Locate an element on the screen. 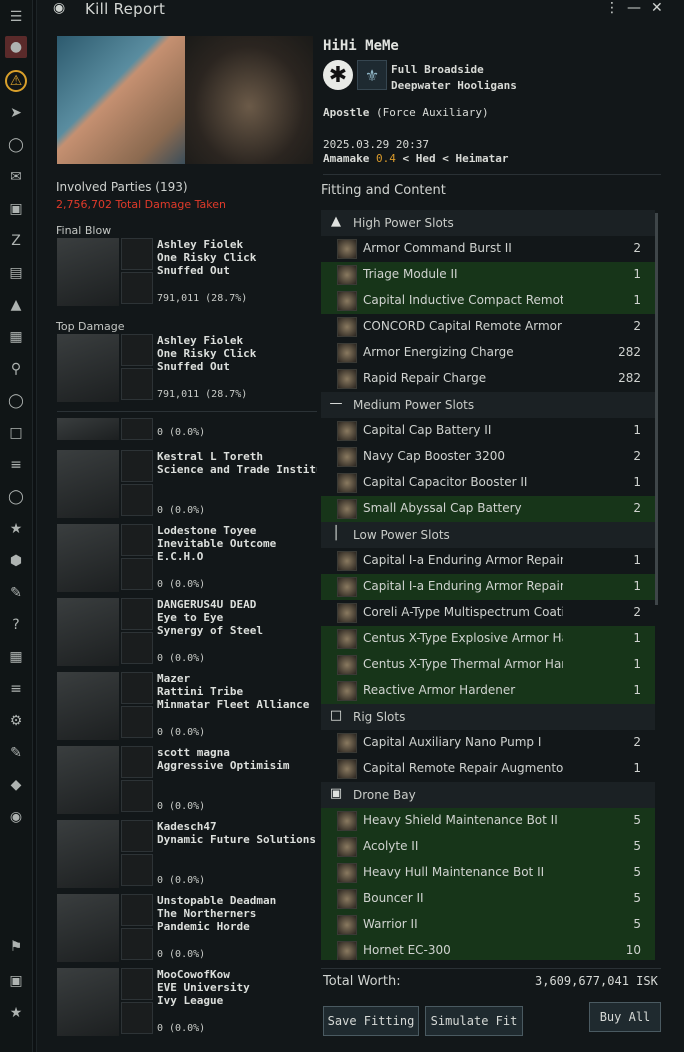  section-high-power-slots: ▲ High Power Slots is located at coordinates (488, 223).